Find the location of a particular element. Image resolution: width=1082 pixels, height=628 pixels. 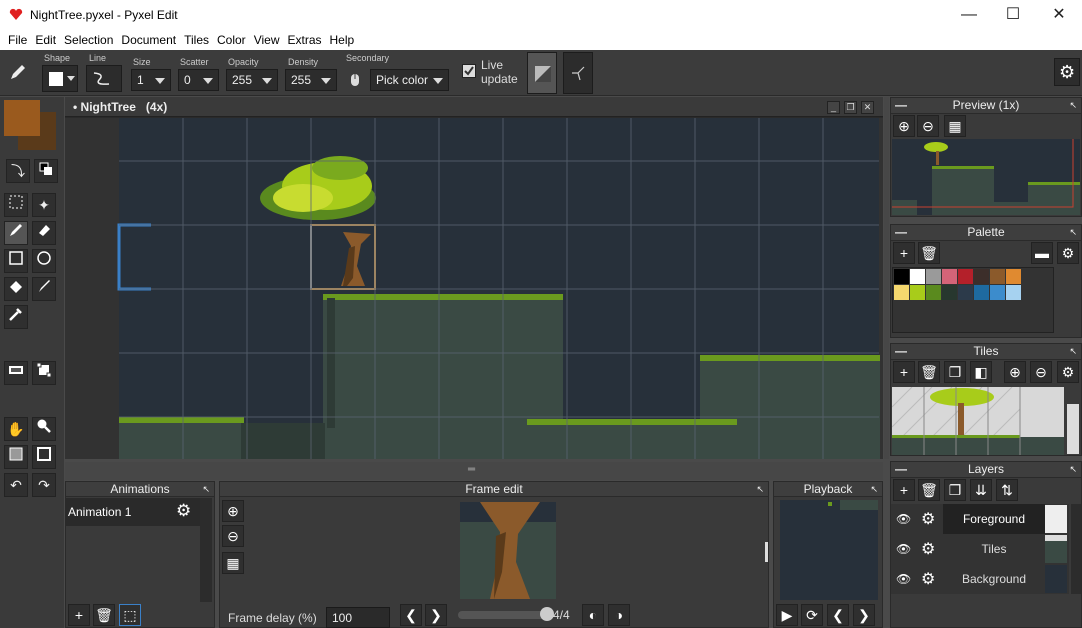

layers-scrollbar is located at coordinates (1076, 549).